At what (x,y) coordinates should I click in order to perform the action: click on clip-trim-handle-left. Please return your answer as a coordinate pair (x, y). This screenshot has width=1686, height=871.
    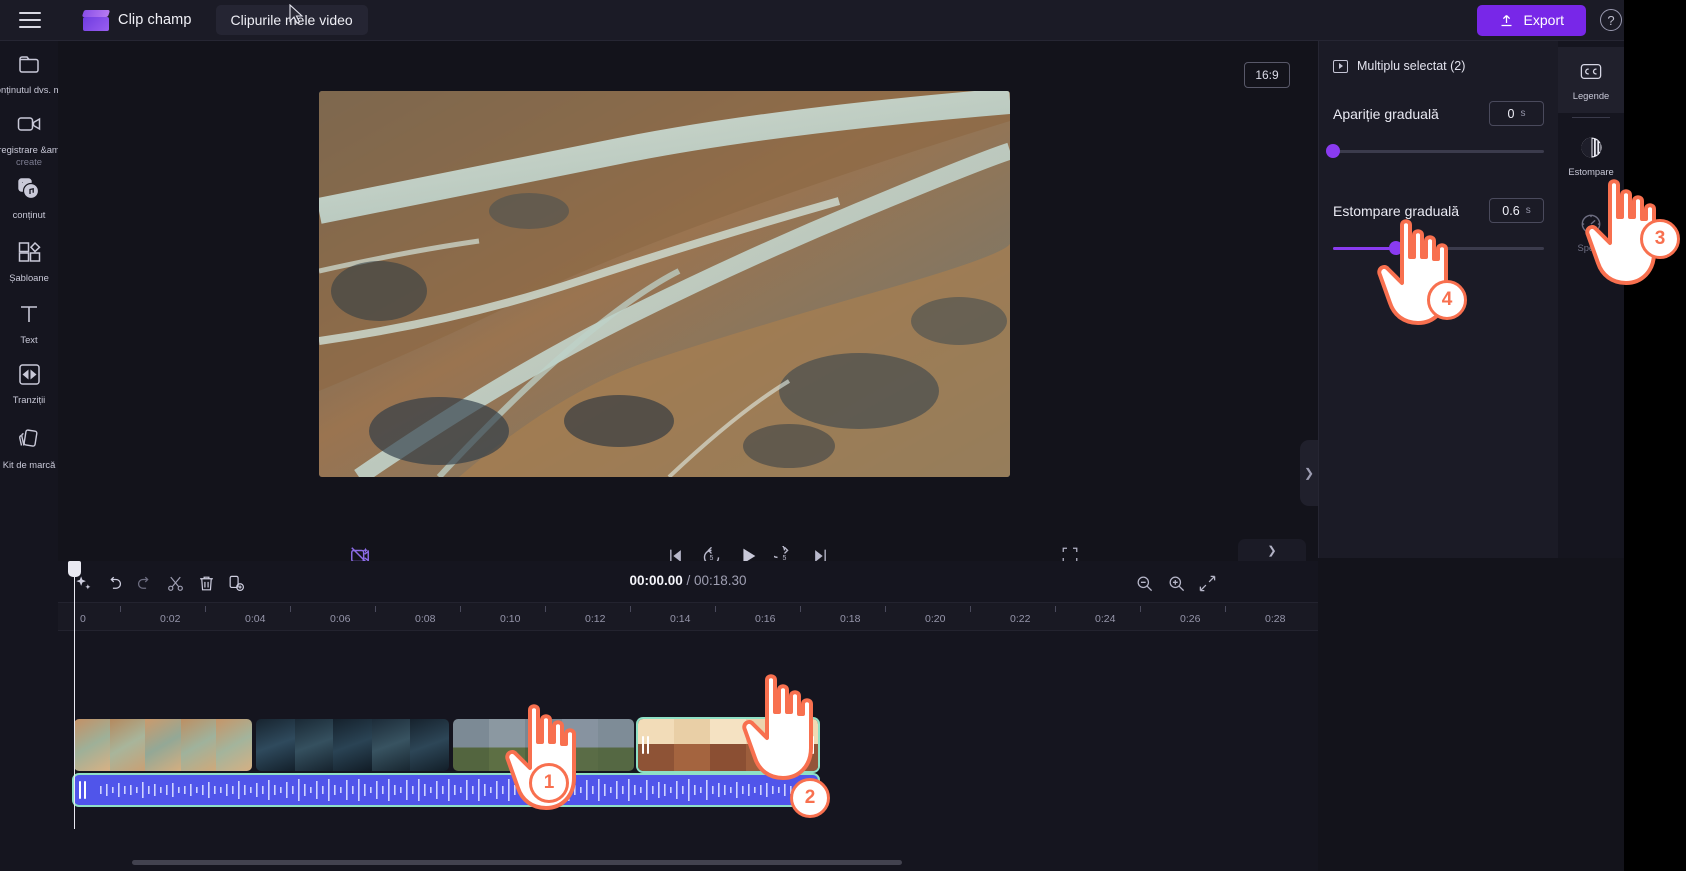
    Looking at the image, I should click on (645, 745).